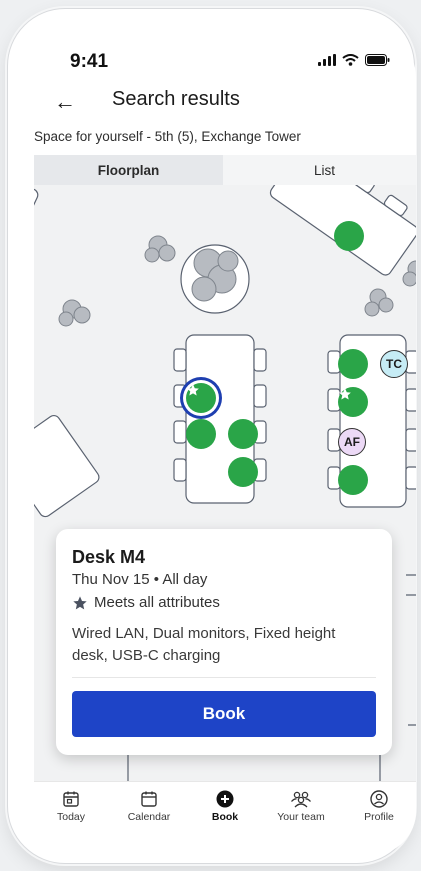 The image size is (421, 871). I want to click on nav-today: Today, so click(71, 806).